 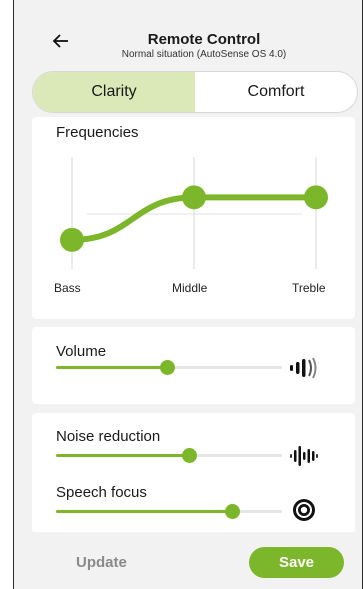 I want to click on band-label-middle: Middle, so click(x=190, y=288).